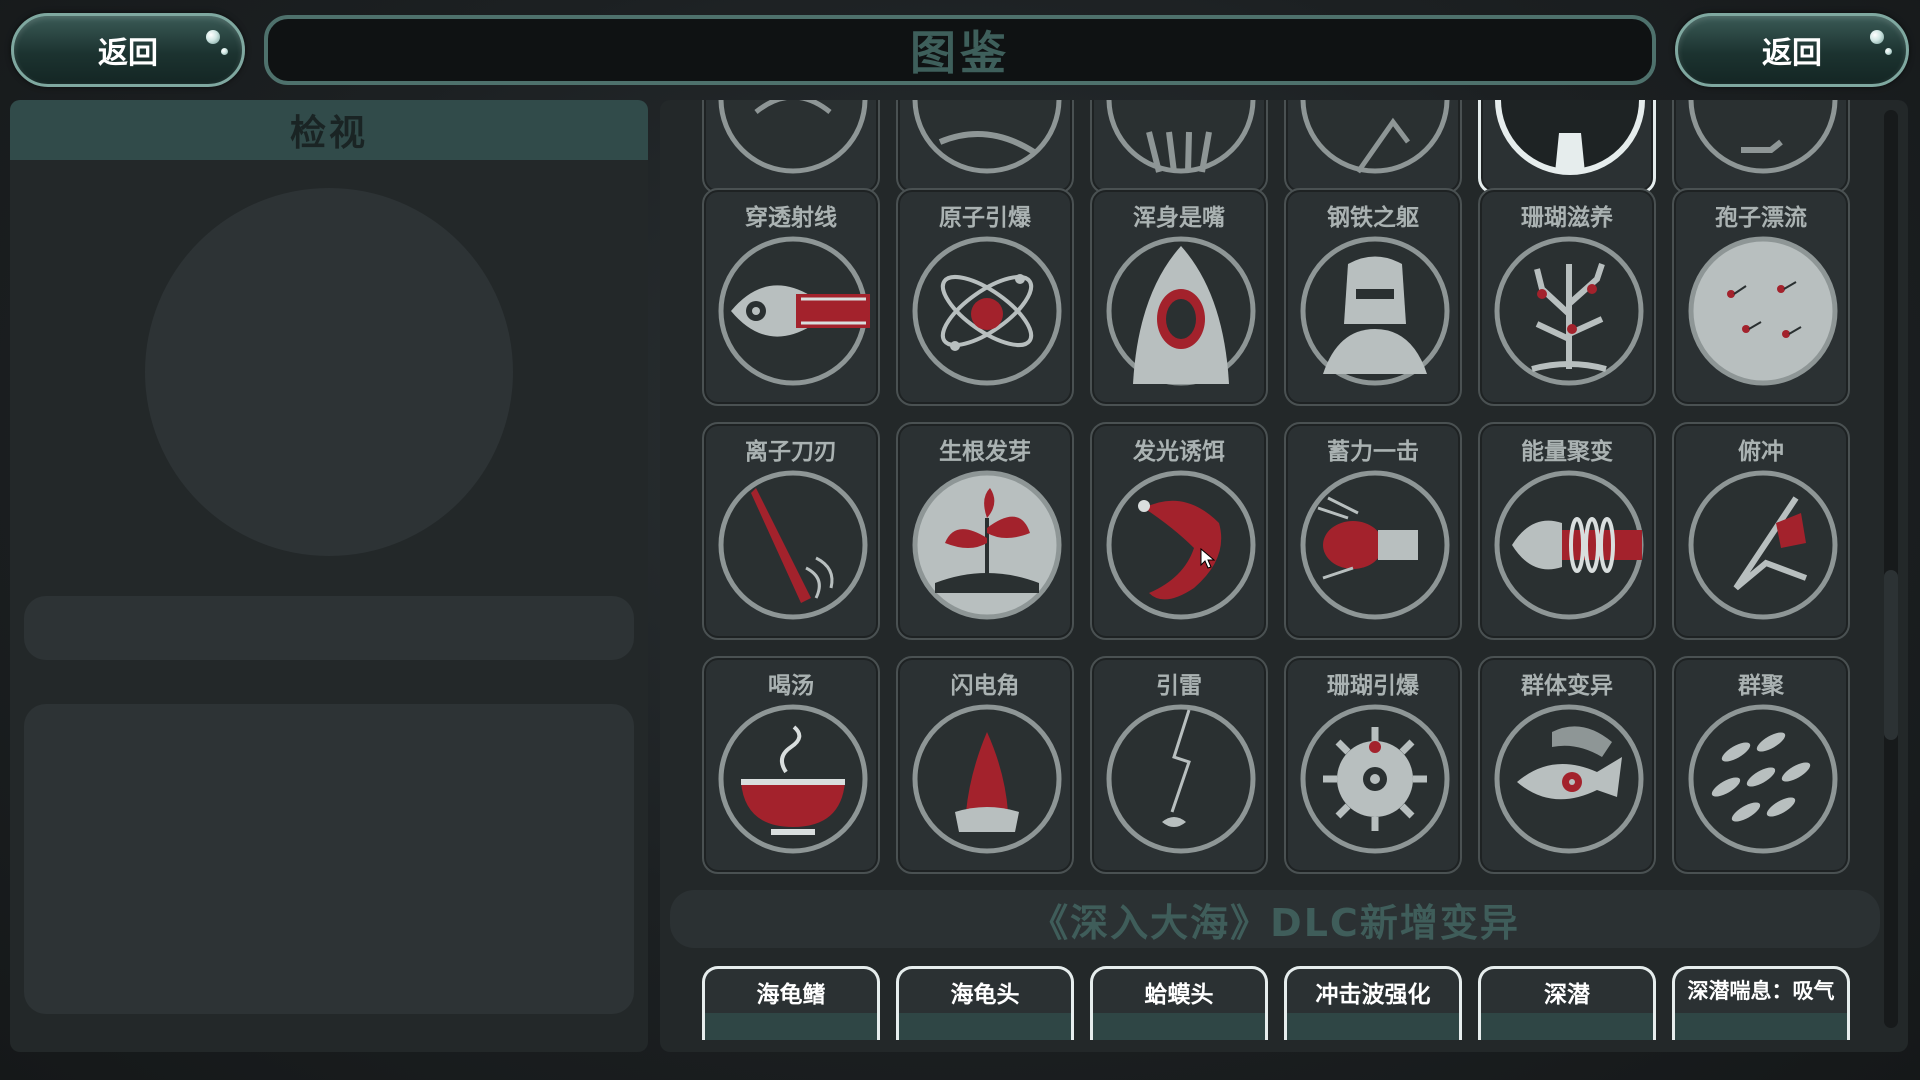 This screenshot has height=1080, width=1920. I want to click on turtle-flipper-icon, so click(794, 1030).